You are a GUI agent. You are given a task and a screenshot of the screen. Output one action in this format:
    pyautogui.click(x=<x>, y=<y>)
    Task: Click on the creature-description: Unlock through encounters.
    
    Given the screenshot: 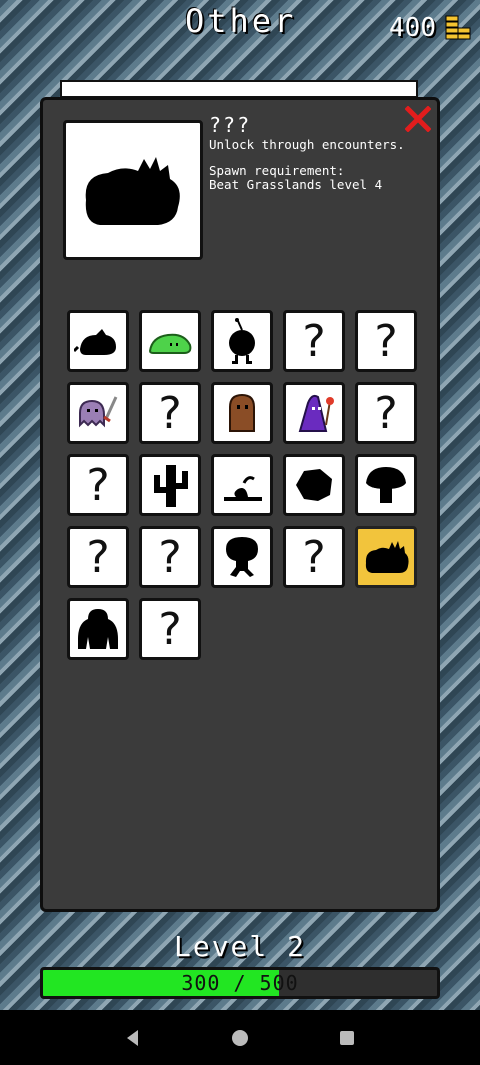 What is the action you would take?
    pyautogui.click(x=307, y=144)
    